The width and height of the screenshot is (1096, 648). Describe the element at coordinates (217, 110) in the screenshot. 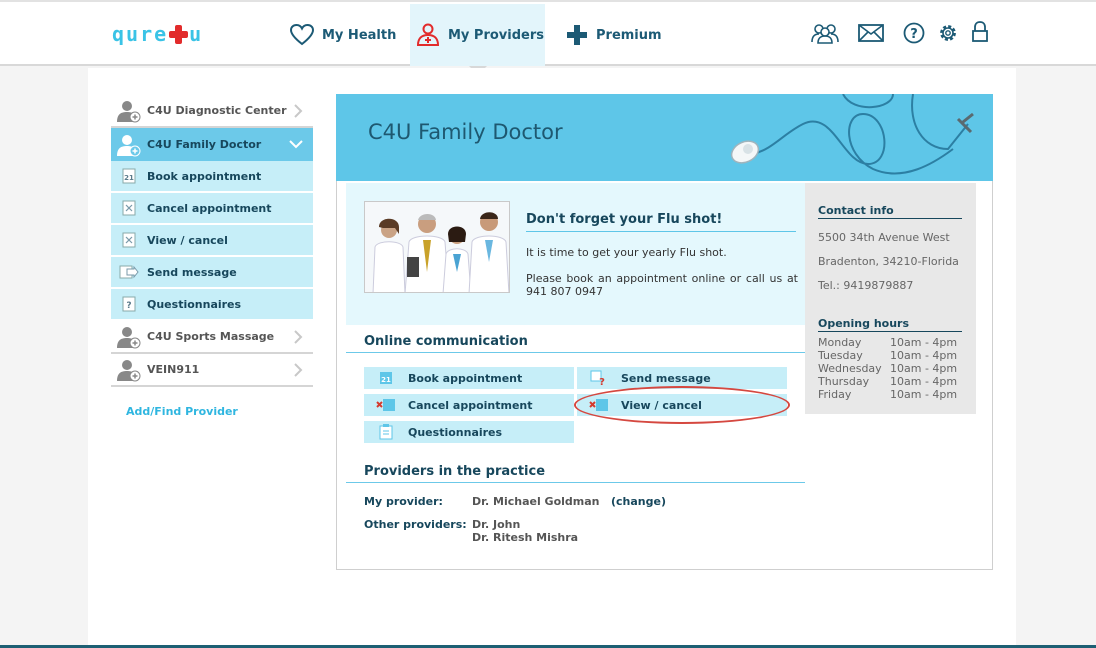

I see `sidebar-item-label: C4U Diagnostic Center` at that location.